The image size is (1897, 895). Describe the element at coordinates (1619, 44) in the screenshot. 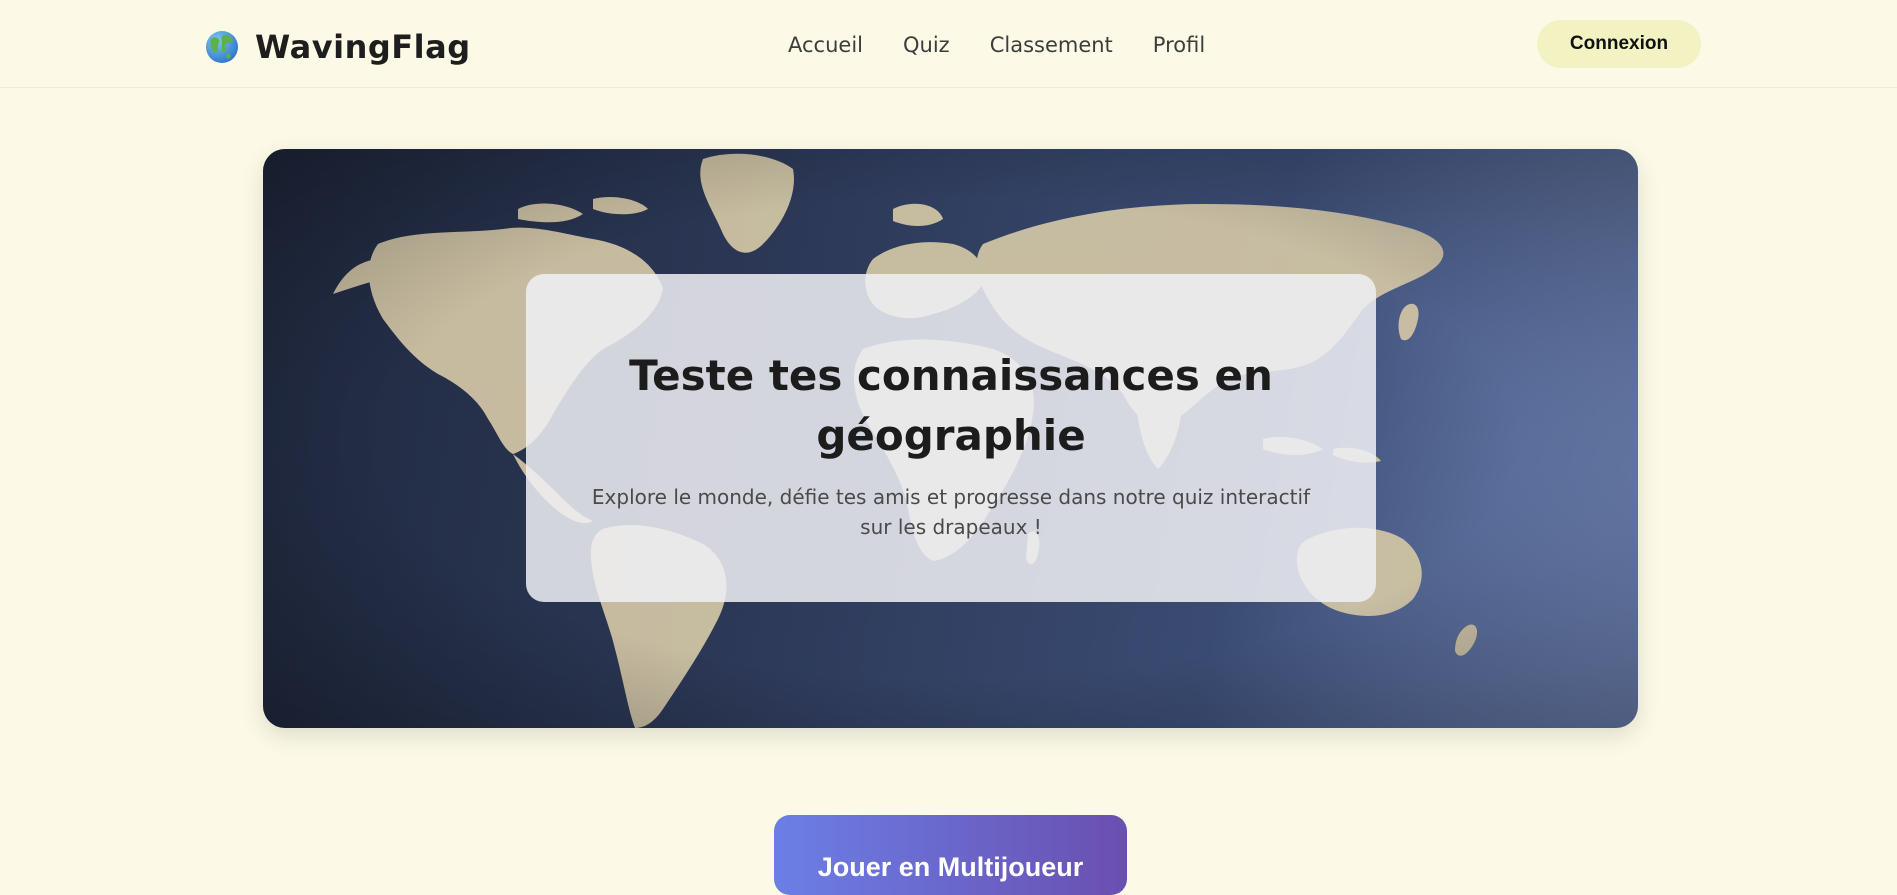

I see `login-button: Connexion` at that location.